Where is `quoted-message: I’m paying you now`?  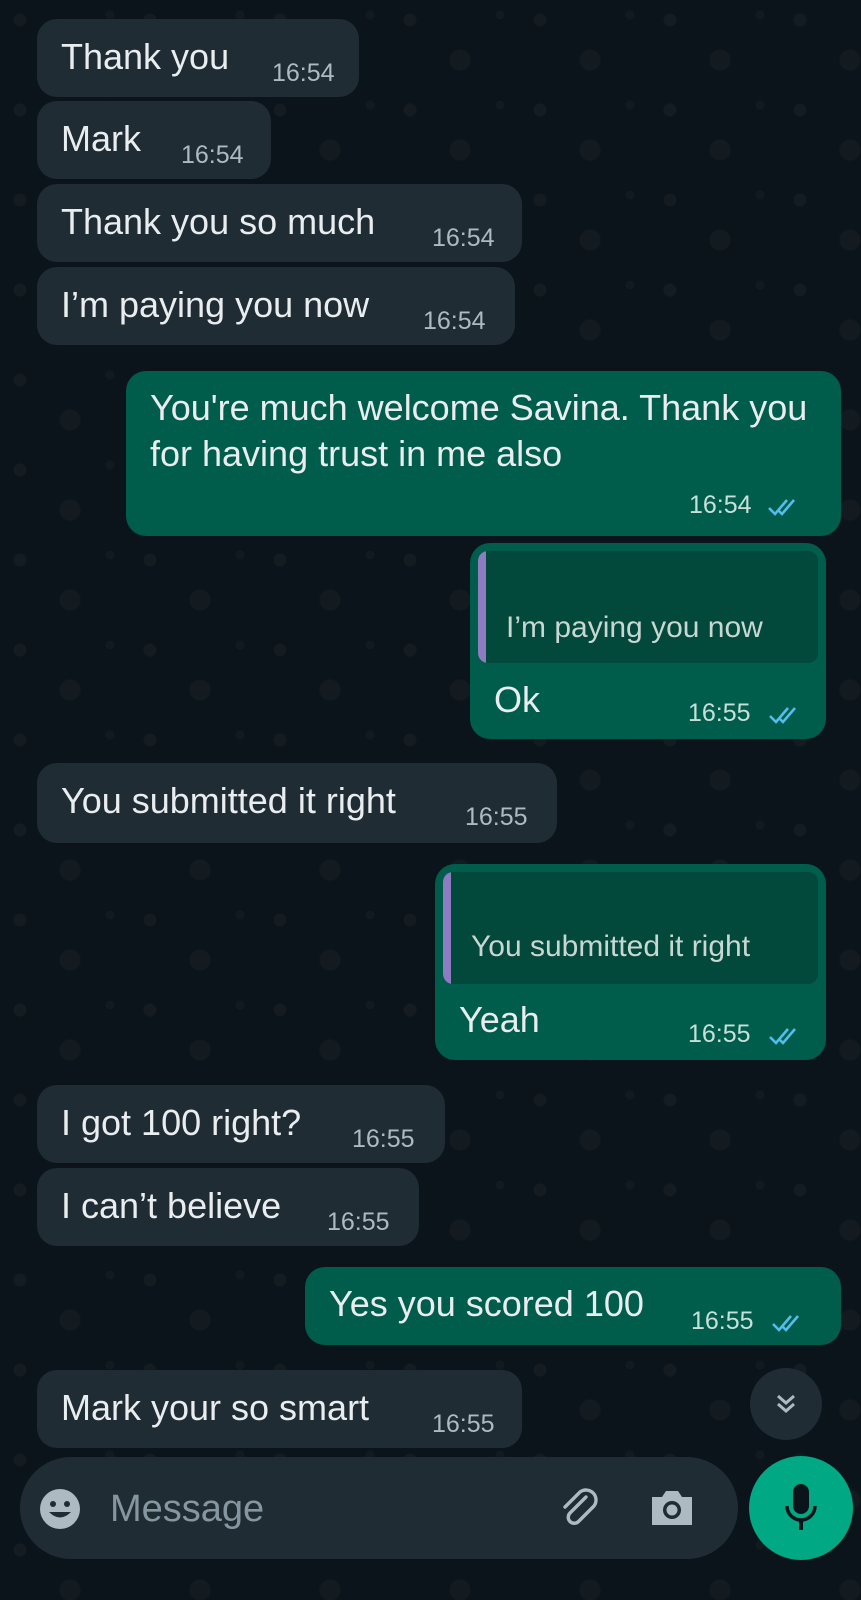 quoted-message: I’m paying you now is located at coordinates (648, 607).